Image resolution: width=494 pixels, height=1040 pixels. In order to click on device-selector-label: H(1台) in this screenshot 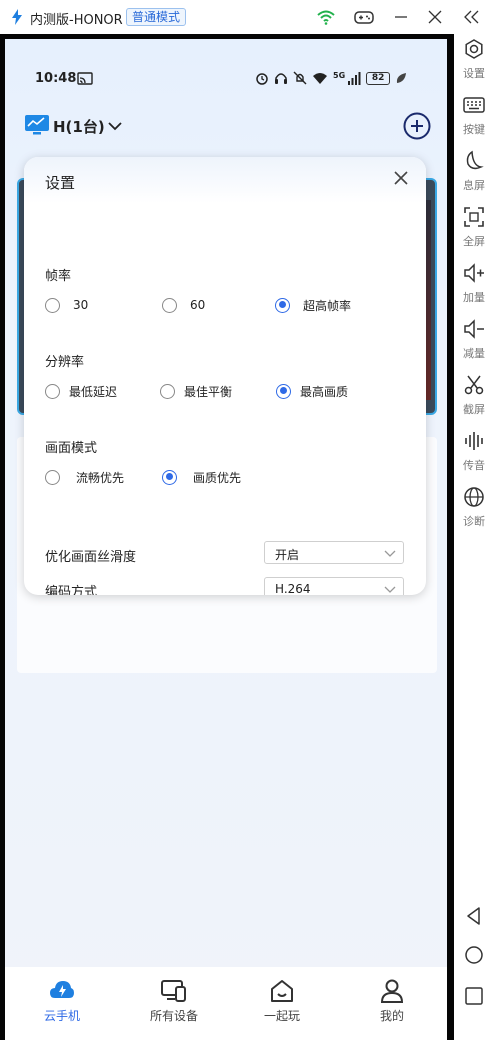, I will do `click(79, 126)`.